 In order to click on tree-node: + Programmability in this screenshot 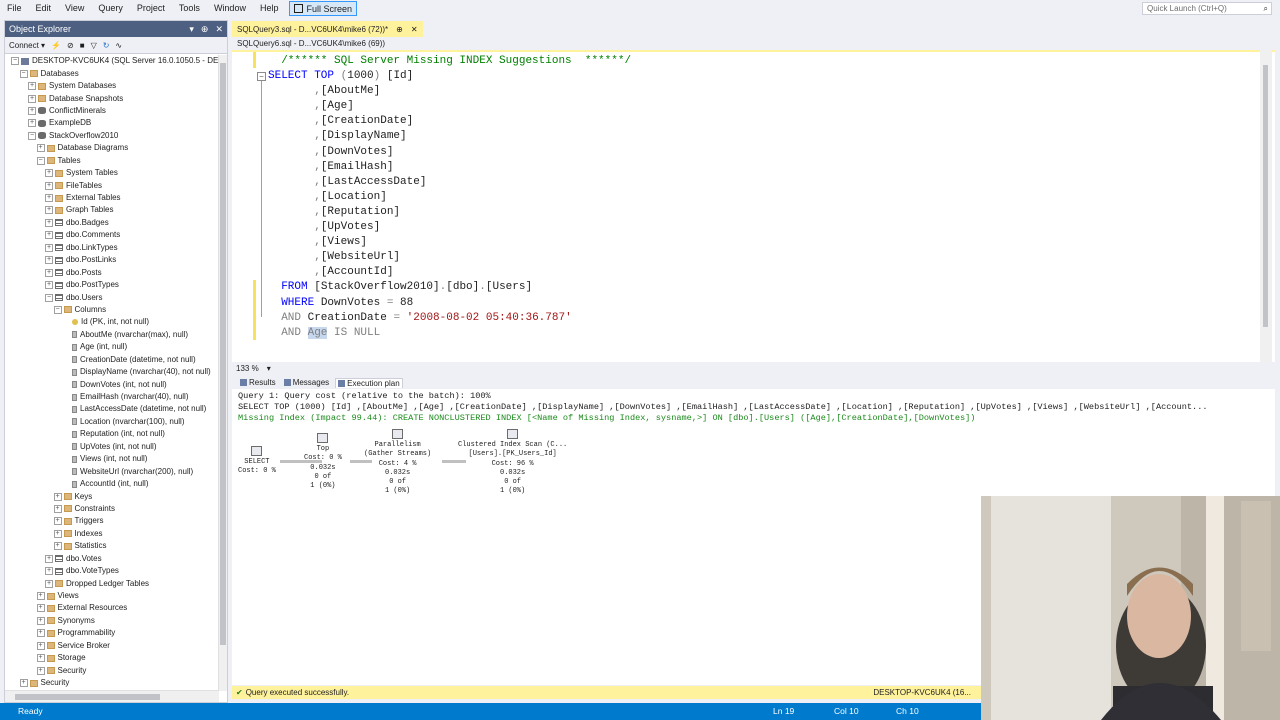, I will do `click(112, 633)`.